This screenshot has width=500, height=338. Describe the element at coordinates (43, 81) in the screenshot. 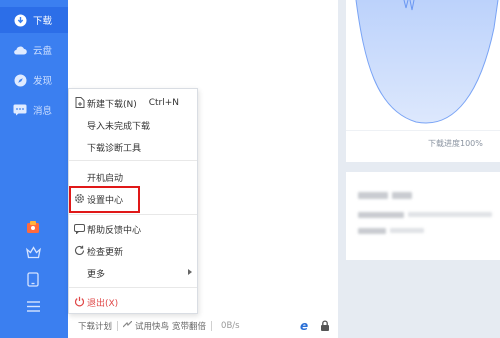

I see `sidebar-item-label: 发现` at that location.